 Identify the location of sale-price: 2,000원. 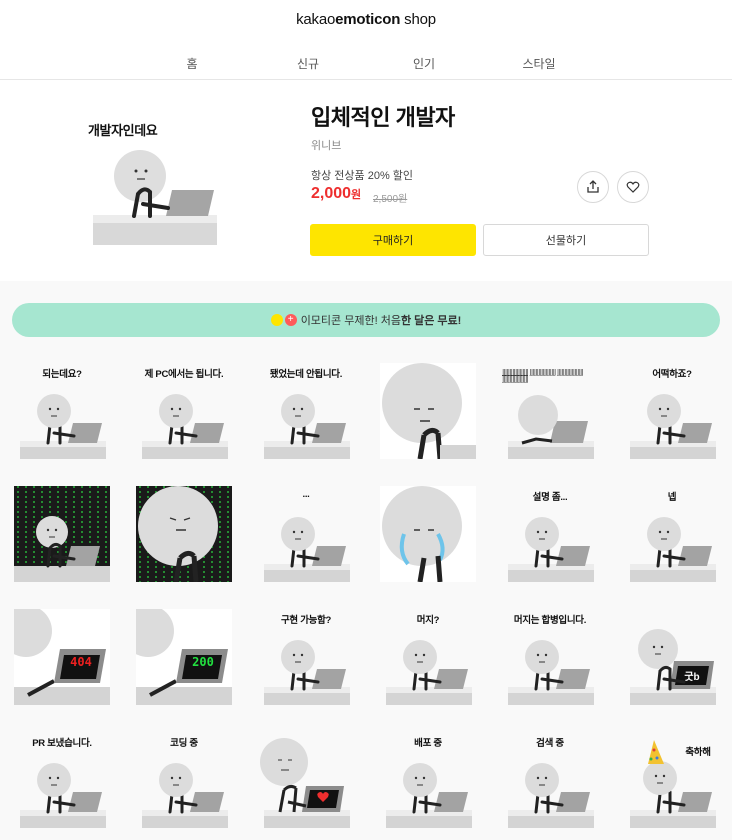
(336, 193).